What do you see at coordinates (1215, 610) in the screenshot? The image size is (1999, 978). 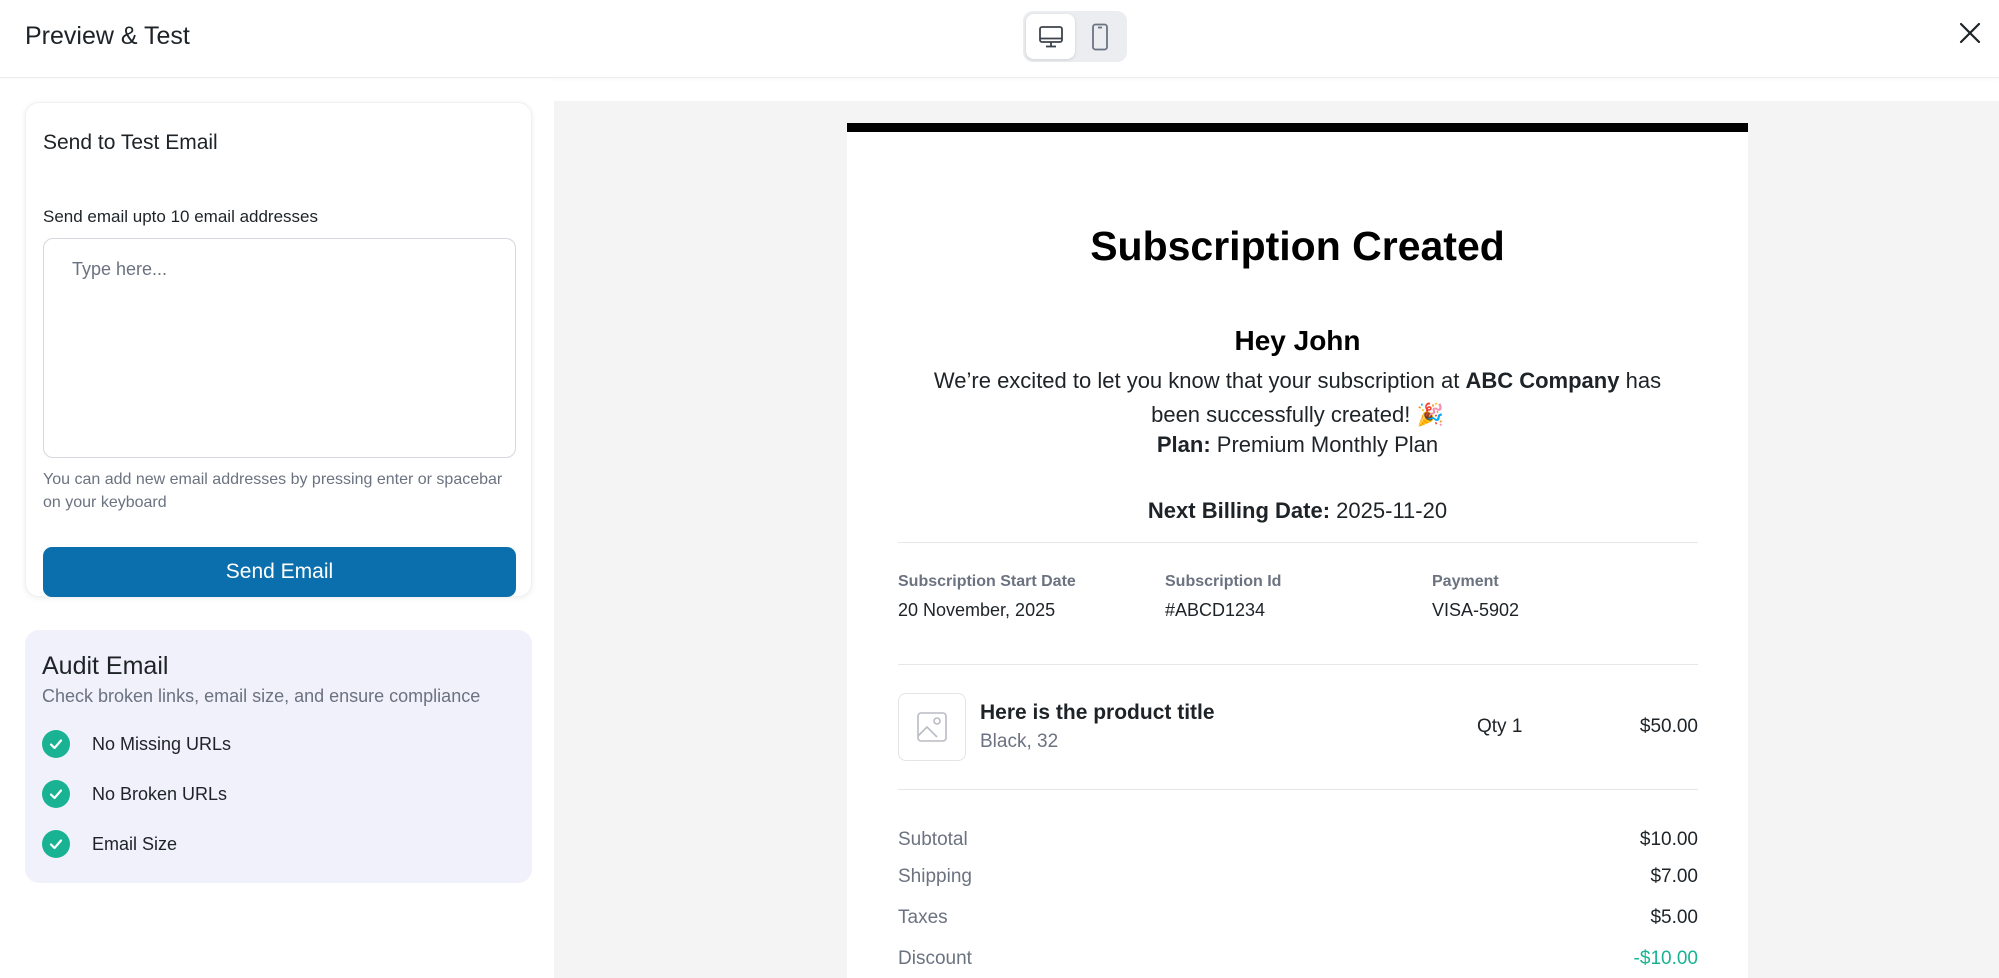 I see `meta-value: #ABCD1234` at bounding box center [1215, 610].